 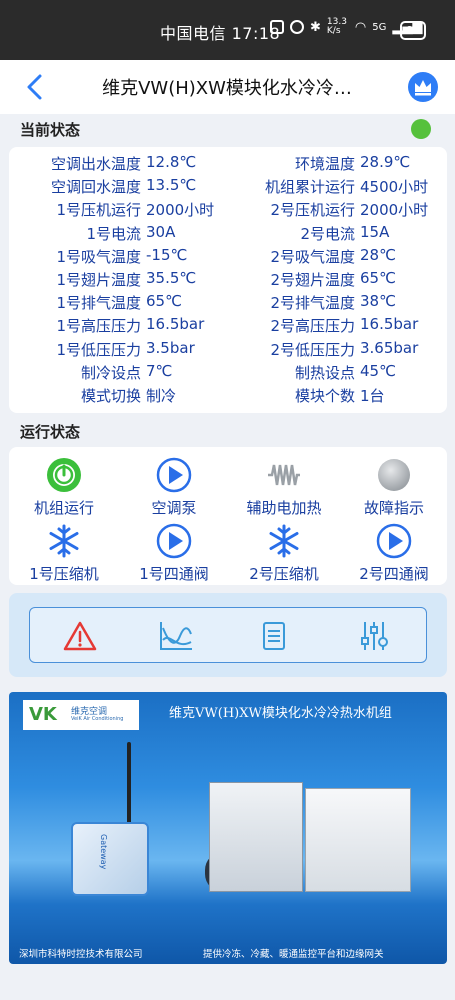 What do you see at coordinates (161, 231) in the screenshot?
I see `status-value: 30A` at bounding box center [161, 231].